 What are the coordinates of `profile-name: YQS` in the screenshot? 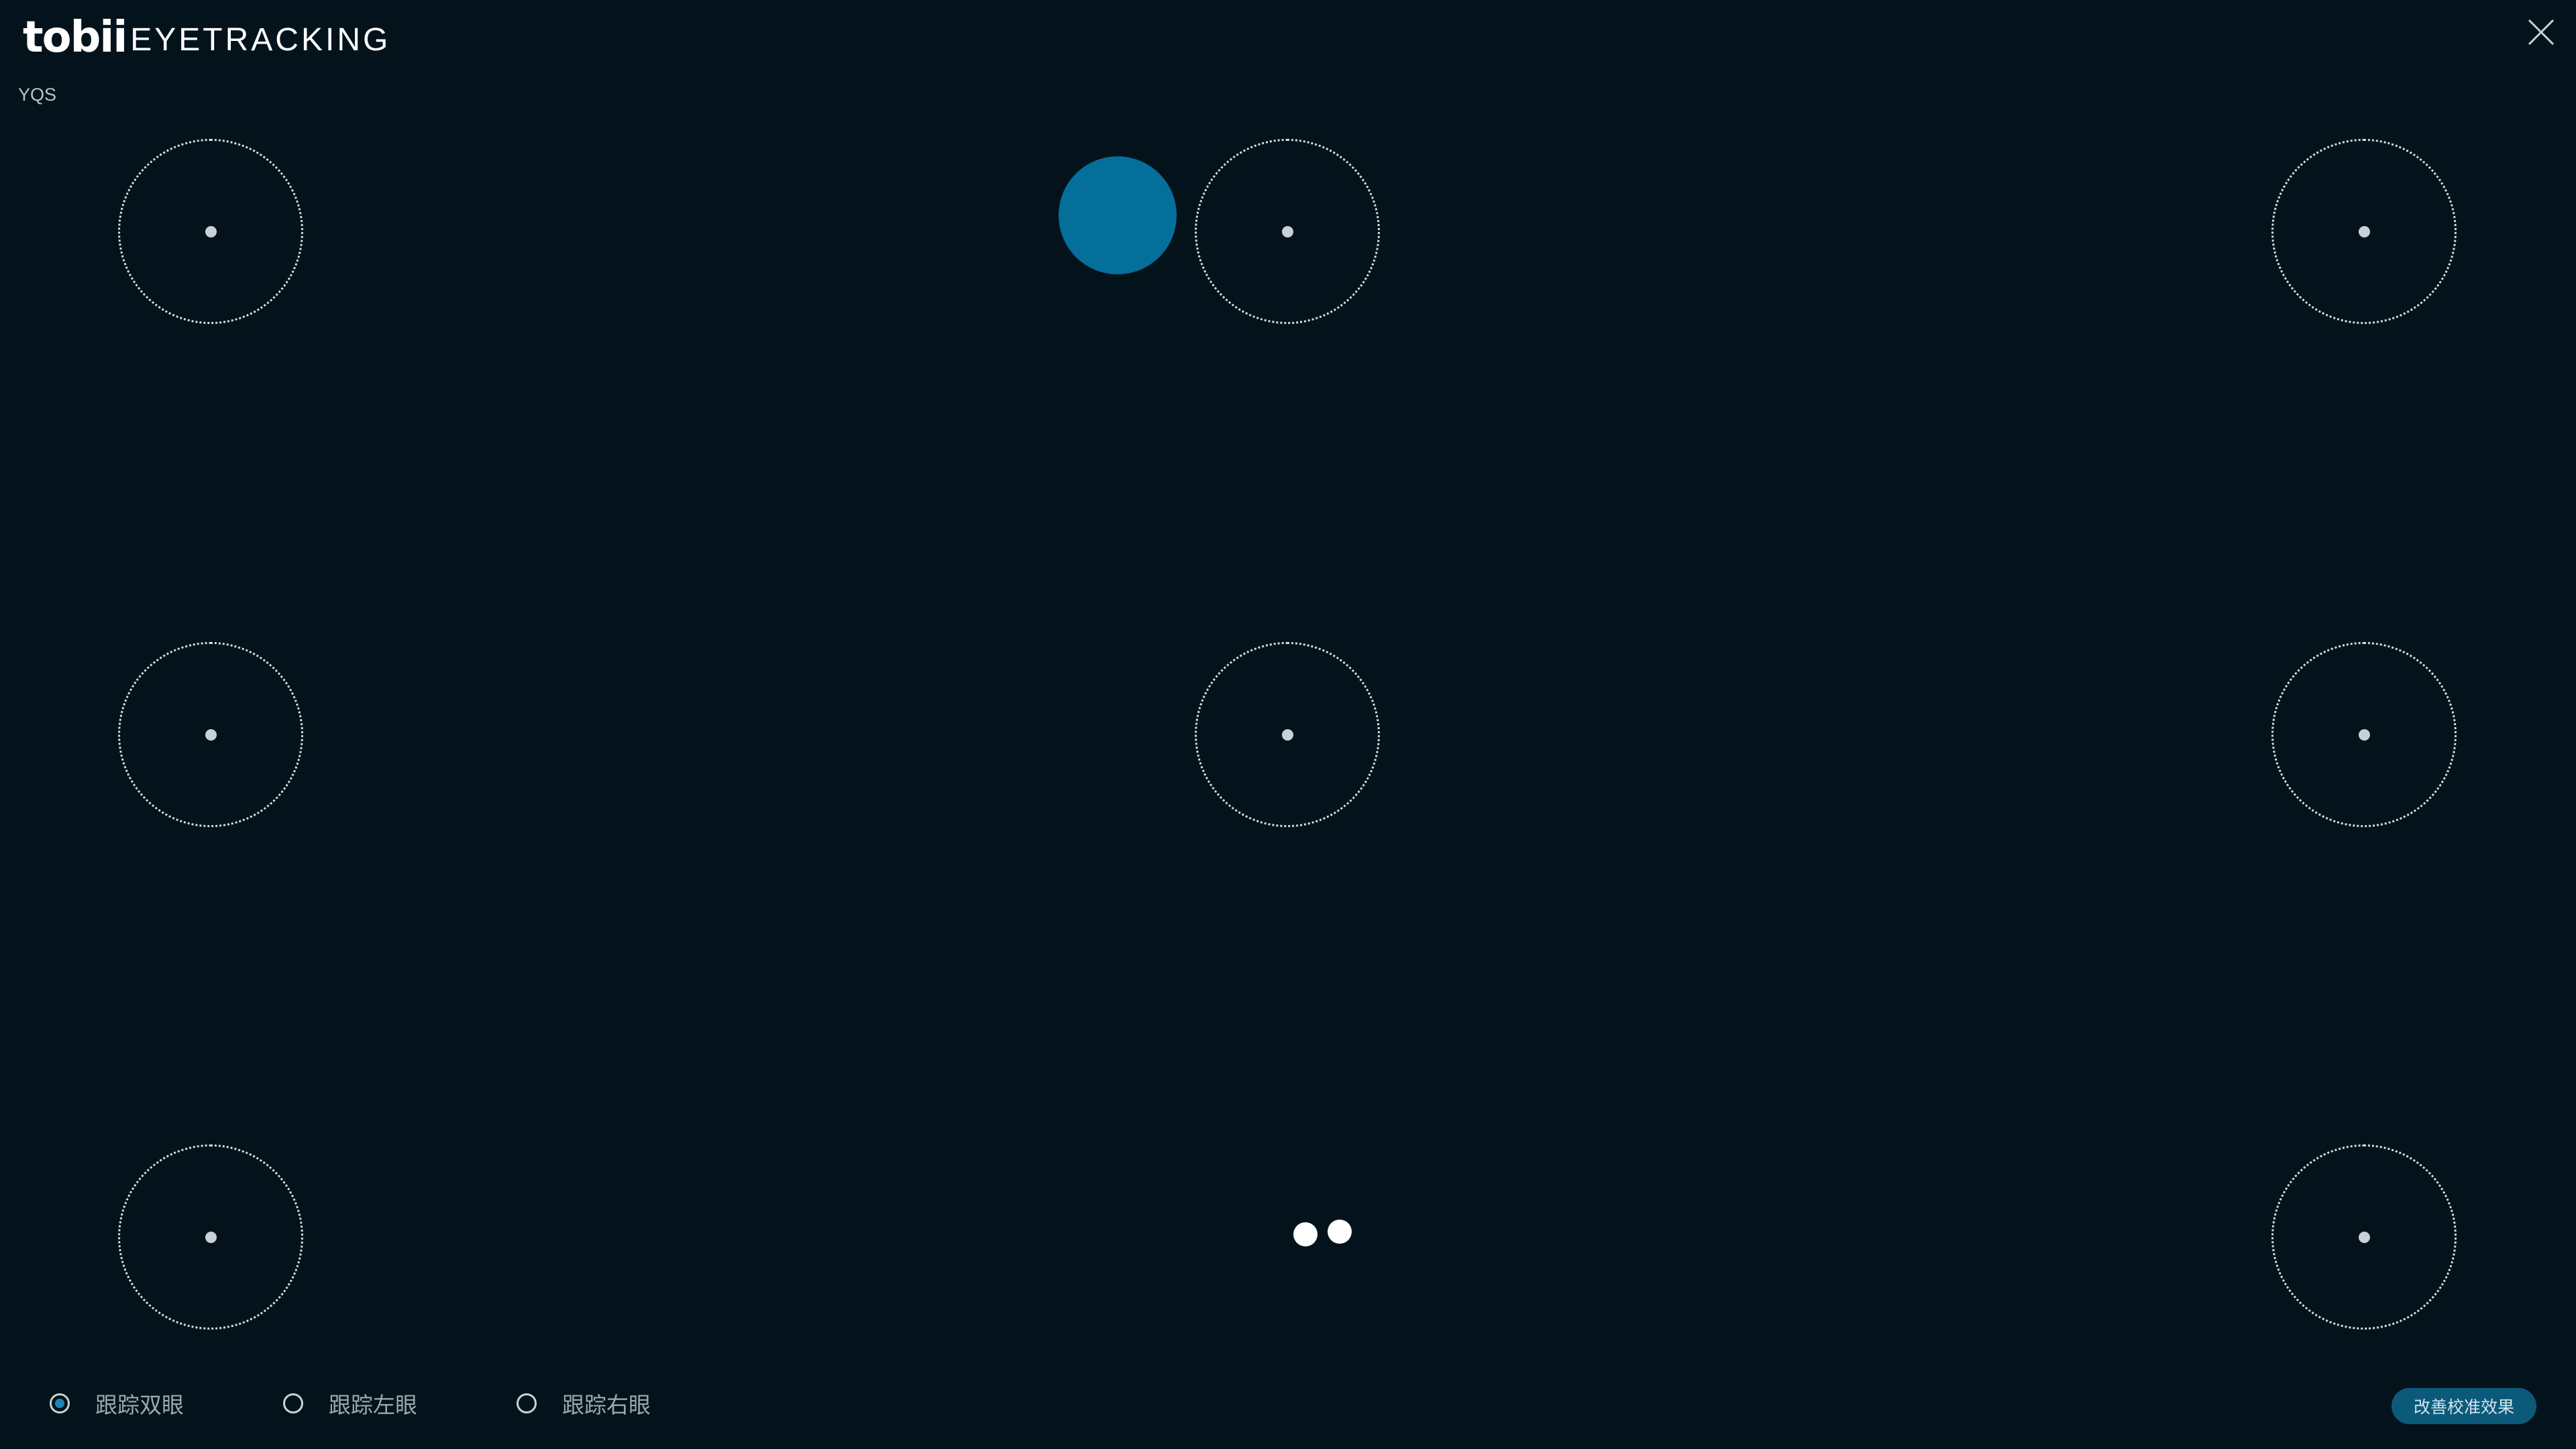 It's located at (37, 95).